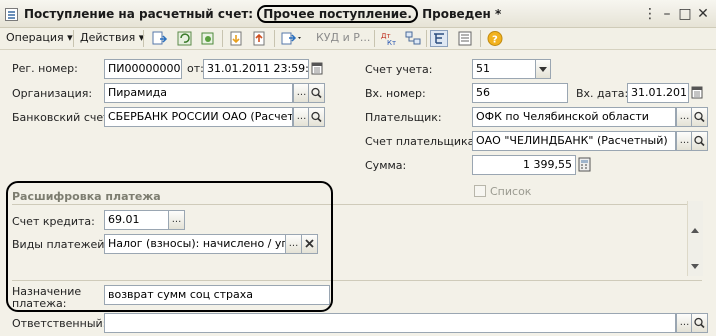 This screenshot has height=336, width=716. What do you see at coordinates (695, 238) in the screenshot?
I see `form-scrollbar` at bounding box center [695, 238].